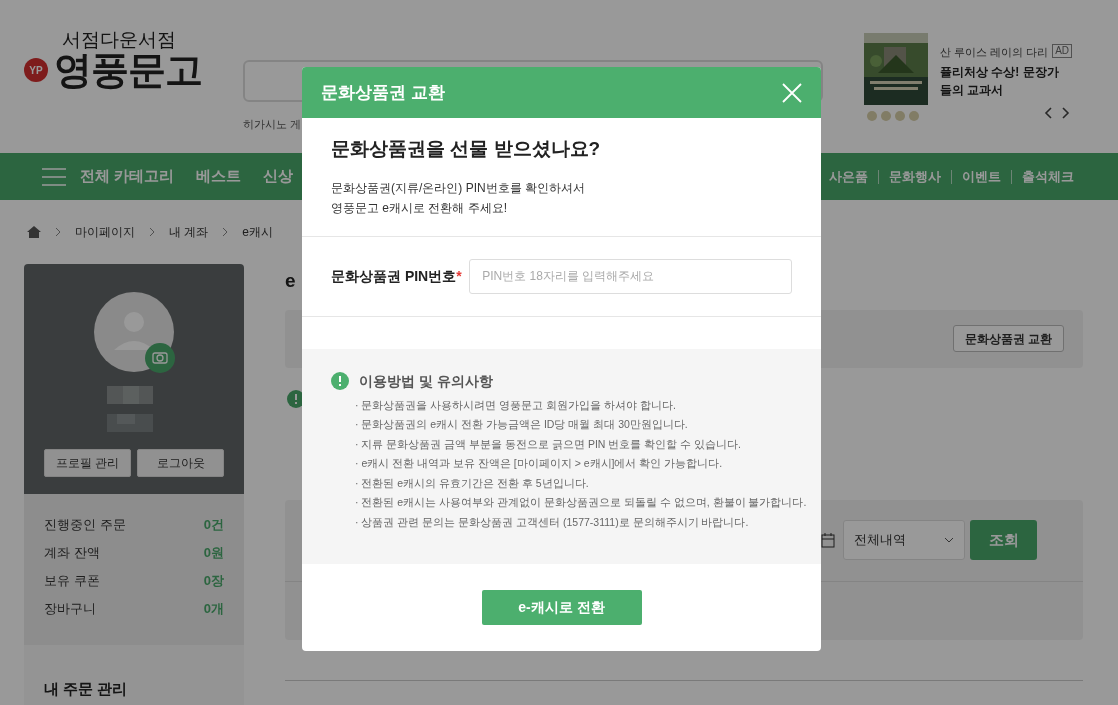  What do you see at coordinates (552, 522) in the screenshot?
I see `notice-item: · 상품권 관련 문의는 문화상품권 고객센터 (1577-3111)로 문의해주시기 바랍니다.` at bounding box center [552, 522].